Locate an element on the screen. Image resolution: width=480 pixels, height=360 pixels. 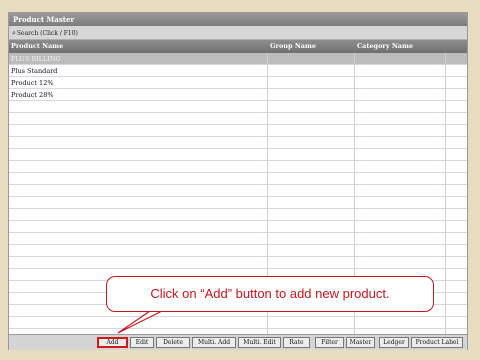
filter-button: Filter is located at coordinates (329, 342).